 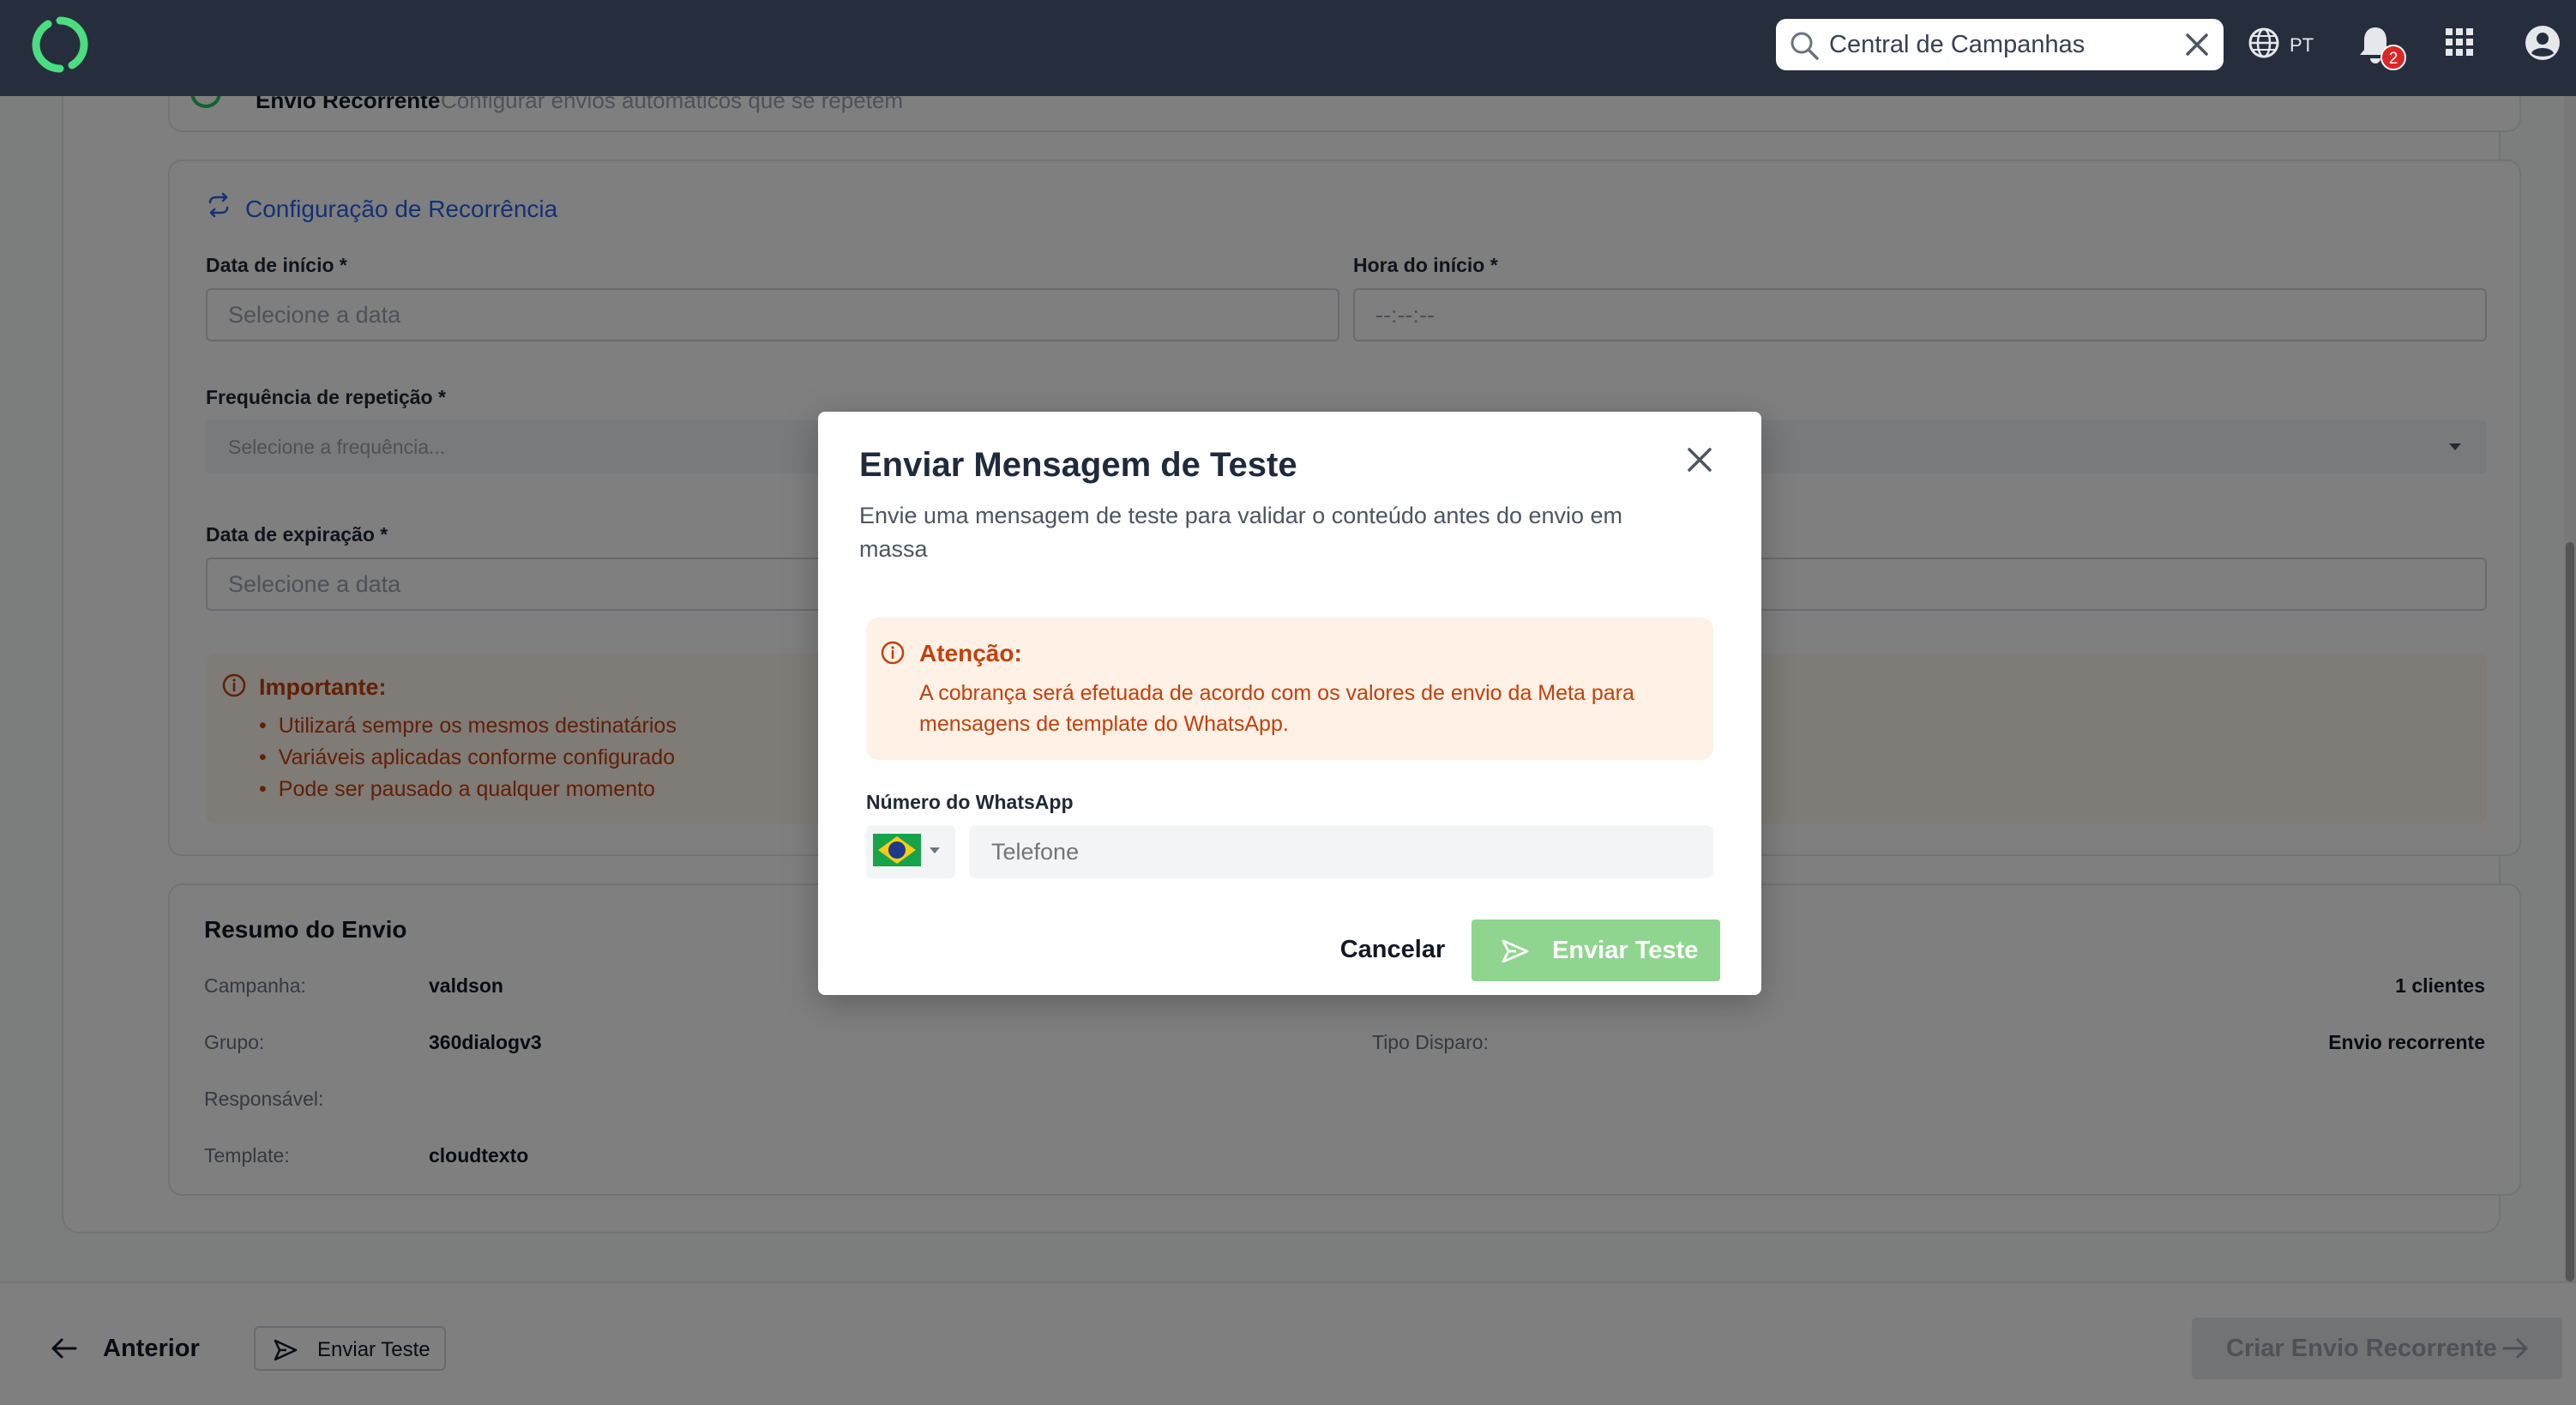 I want to click on modal-title: Enviar Mensagem de Teste, so click(x=1078, y=465).